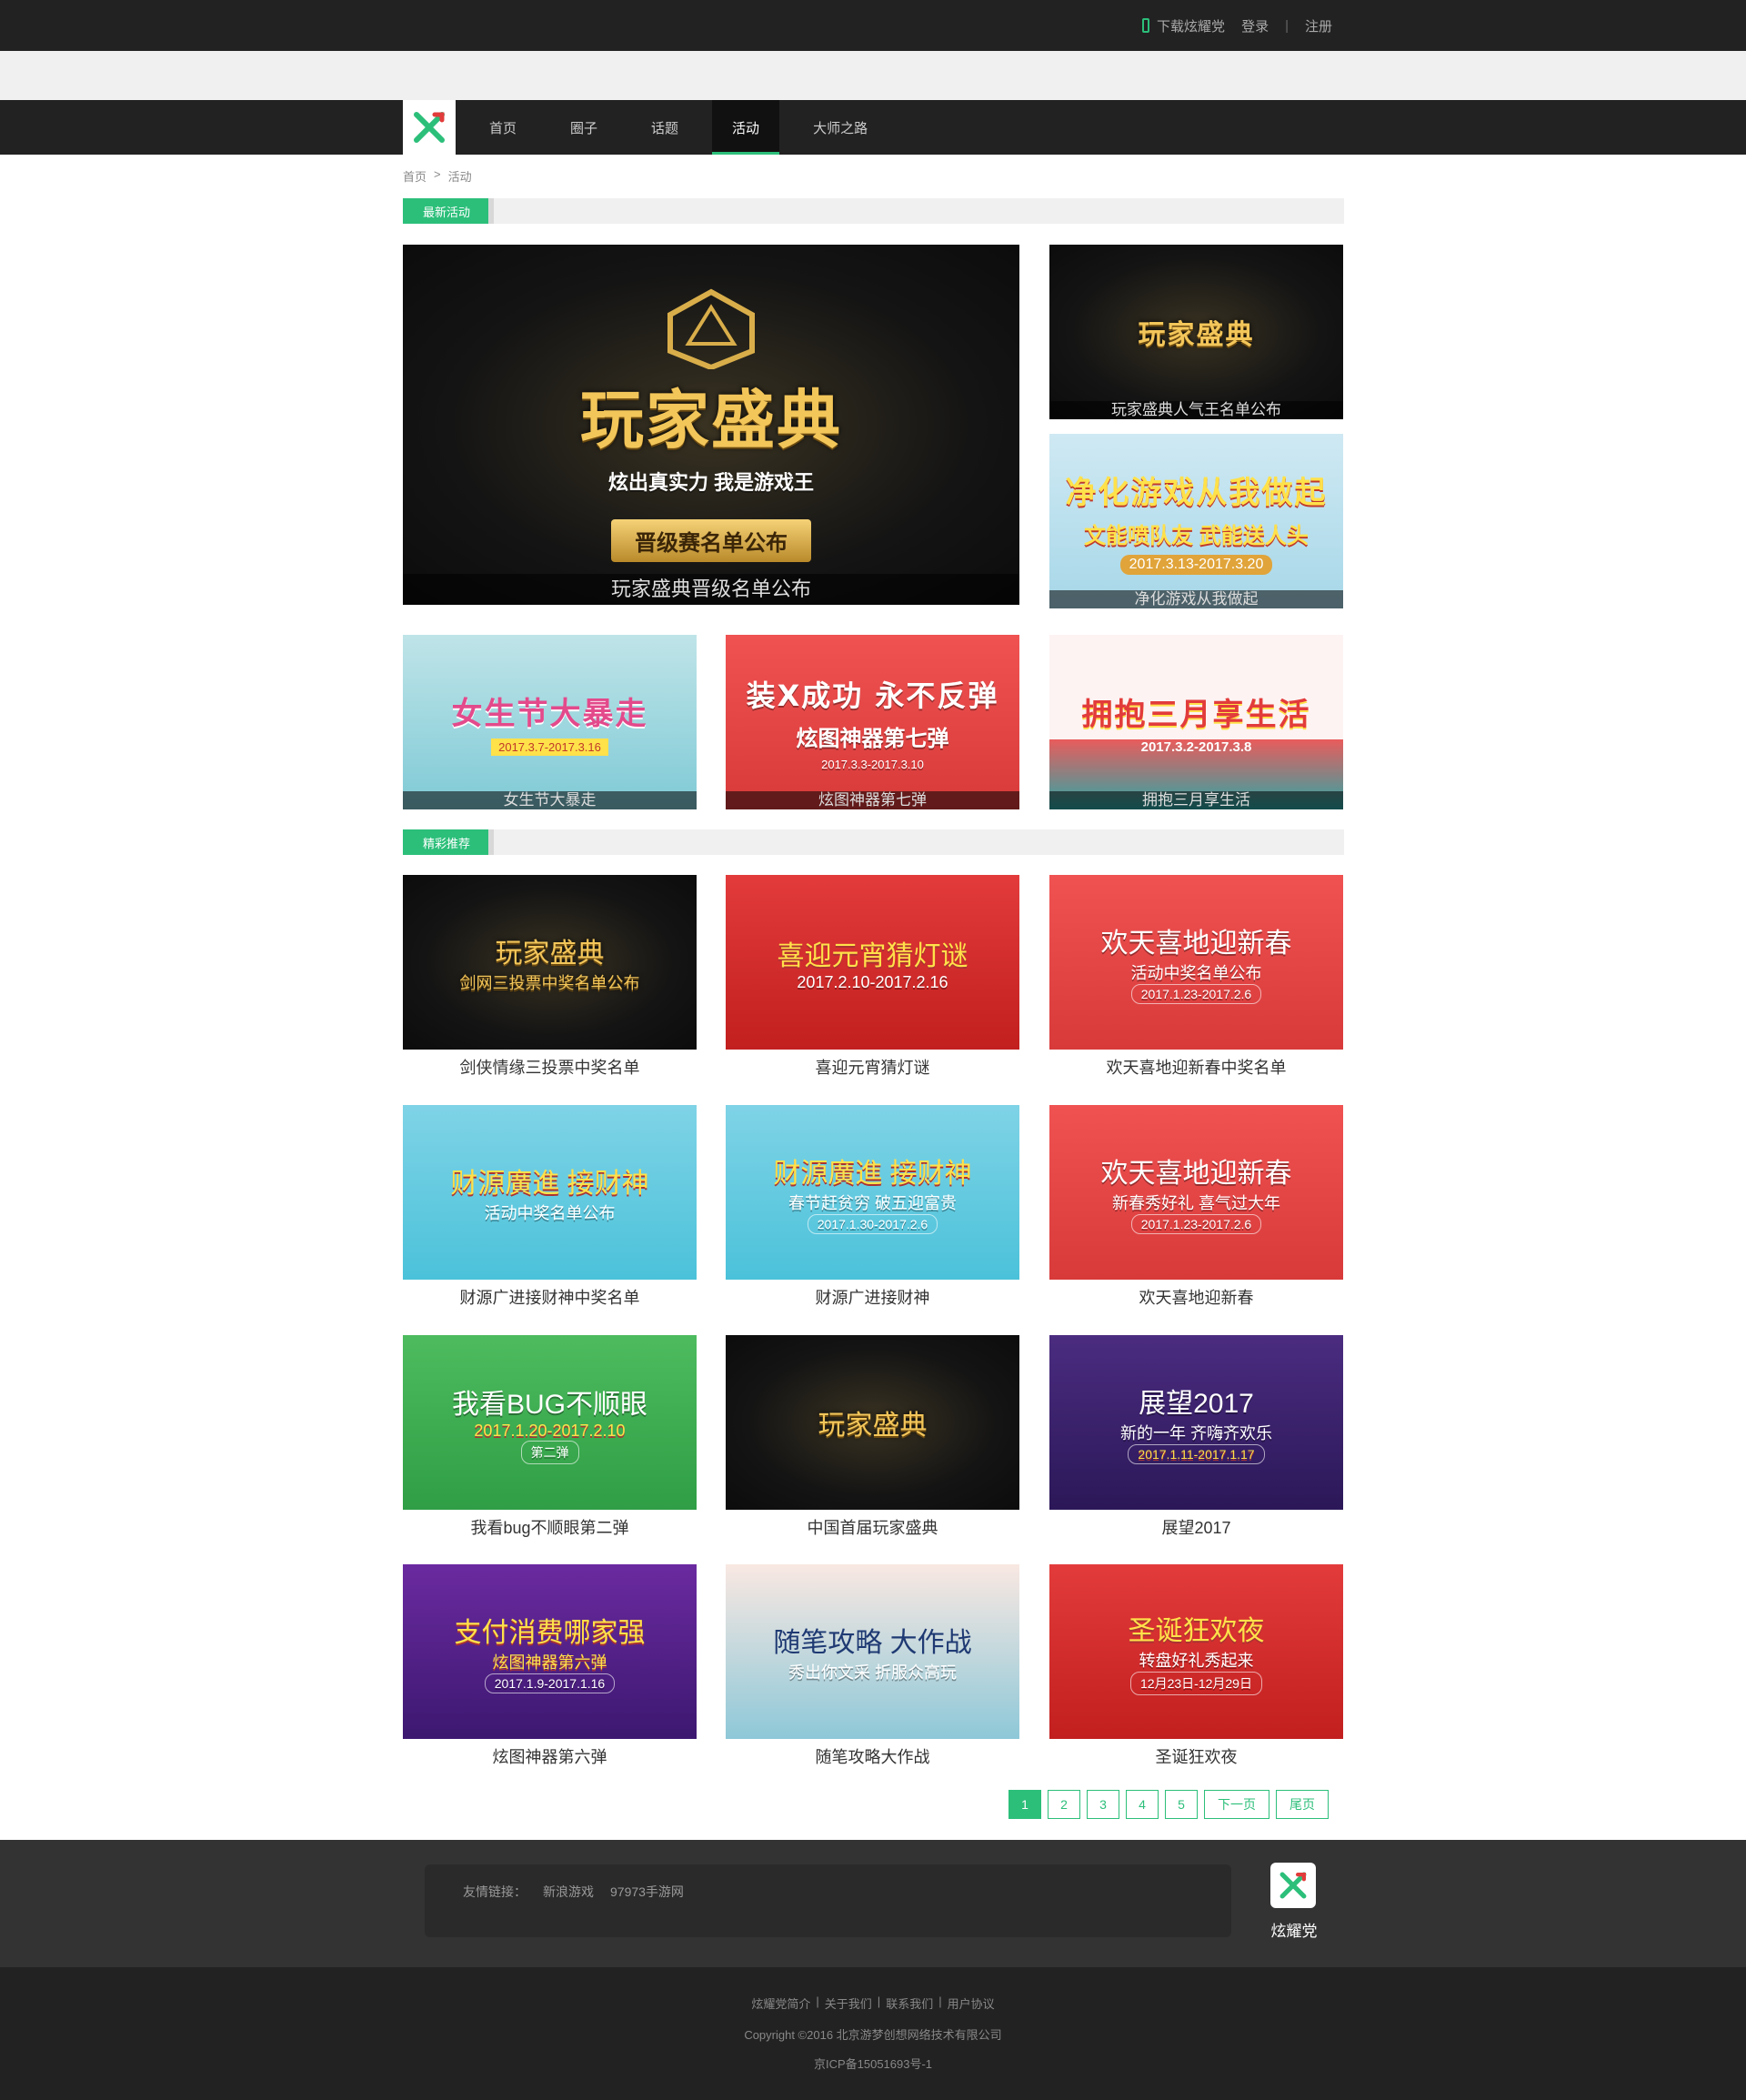  What do you see at coordinates (1196, 944) in the screenshot?
I see `featured-art-title: 欢天喜地迎新春` at bounding box center [1196, 944].